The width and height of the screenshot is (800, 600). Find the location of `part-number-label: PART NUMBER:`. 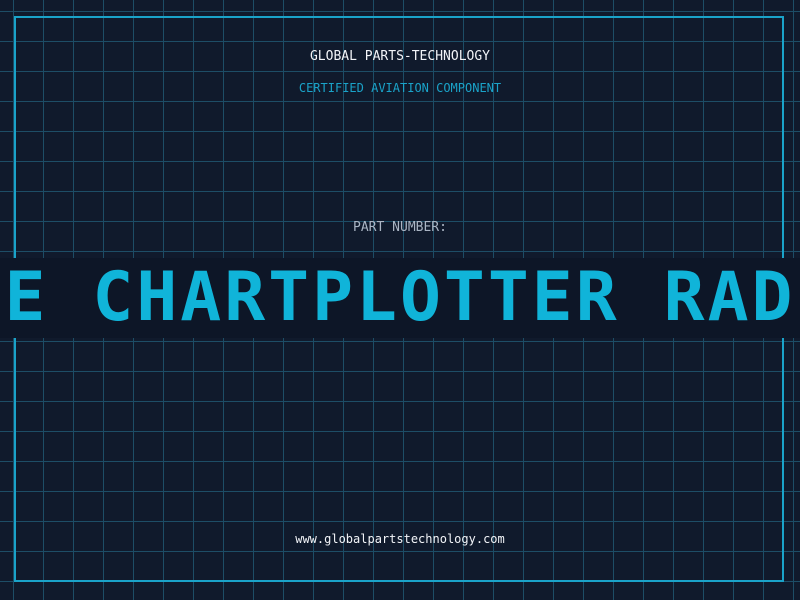

part-number-label: PART NUMBER: is located at coordinates (400, 227).